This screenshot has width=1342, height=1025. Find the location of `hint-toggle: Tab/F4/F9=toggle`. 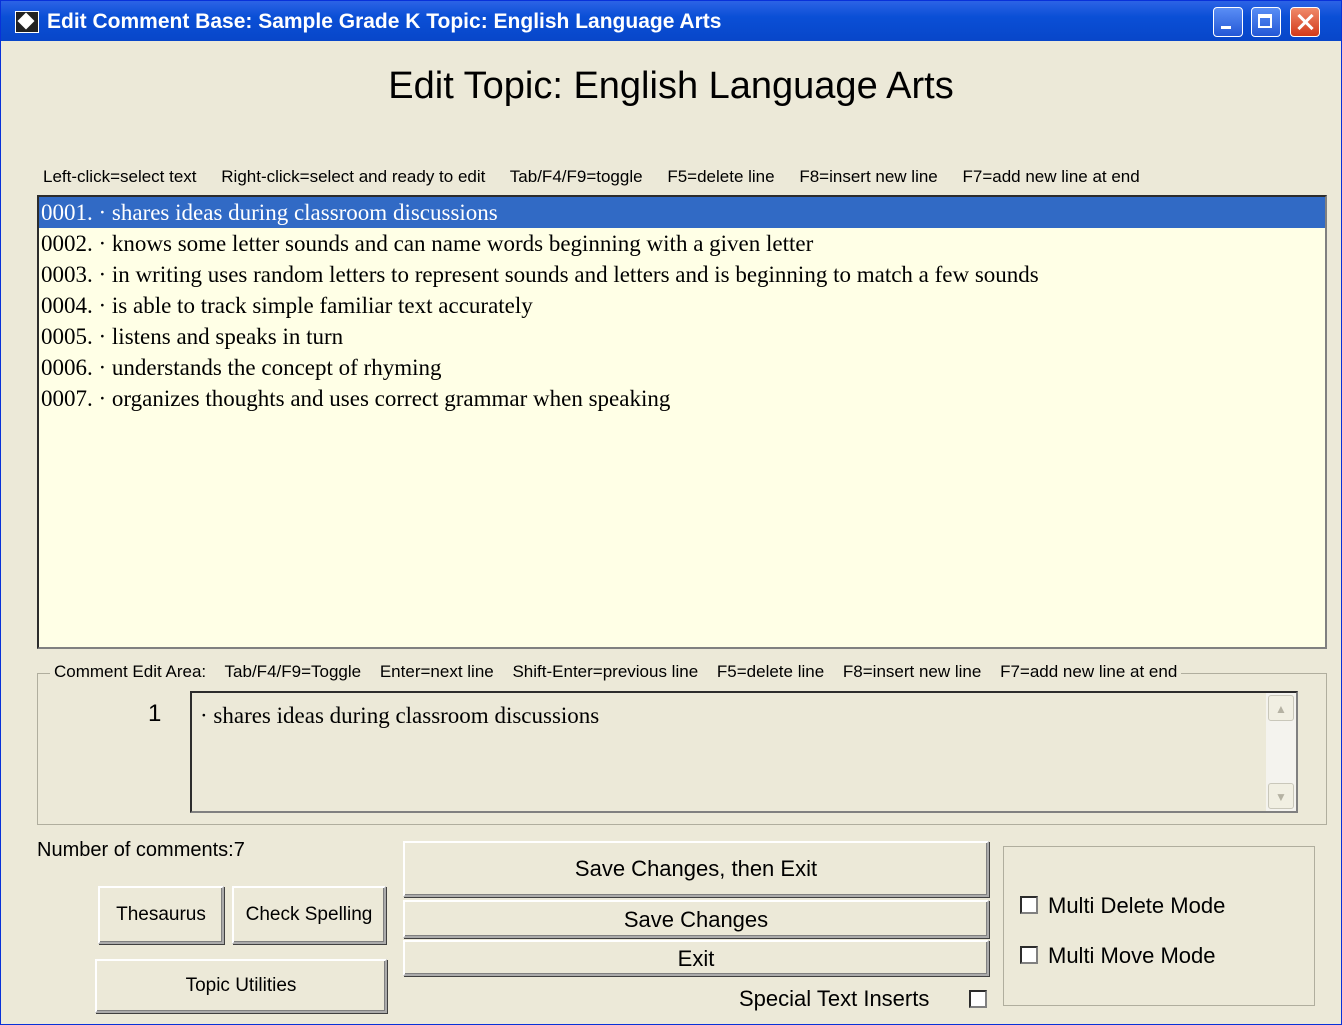

hint-toggle: Tab/F4/F9=toggle is located at coordinates (576, 176).